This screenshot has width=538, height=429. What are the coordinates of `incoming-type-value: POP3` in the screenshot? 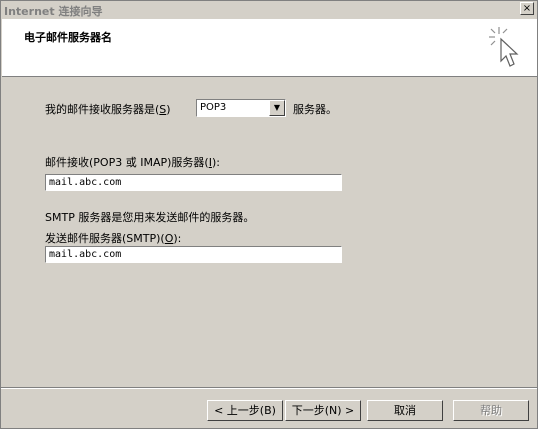 It's located at (213, 107).